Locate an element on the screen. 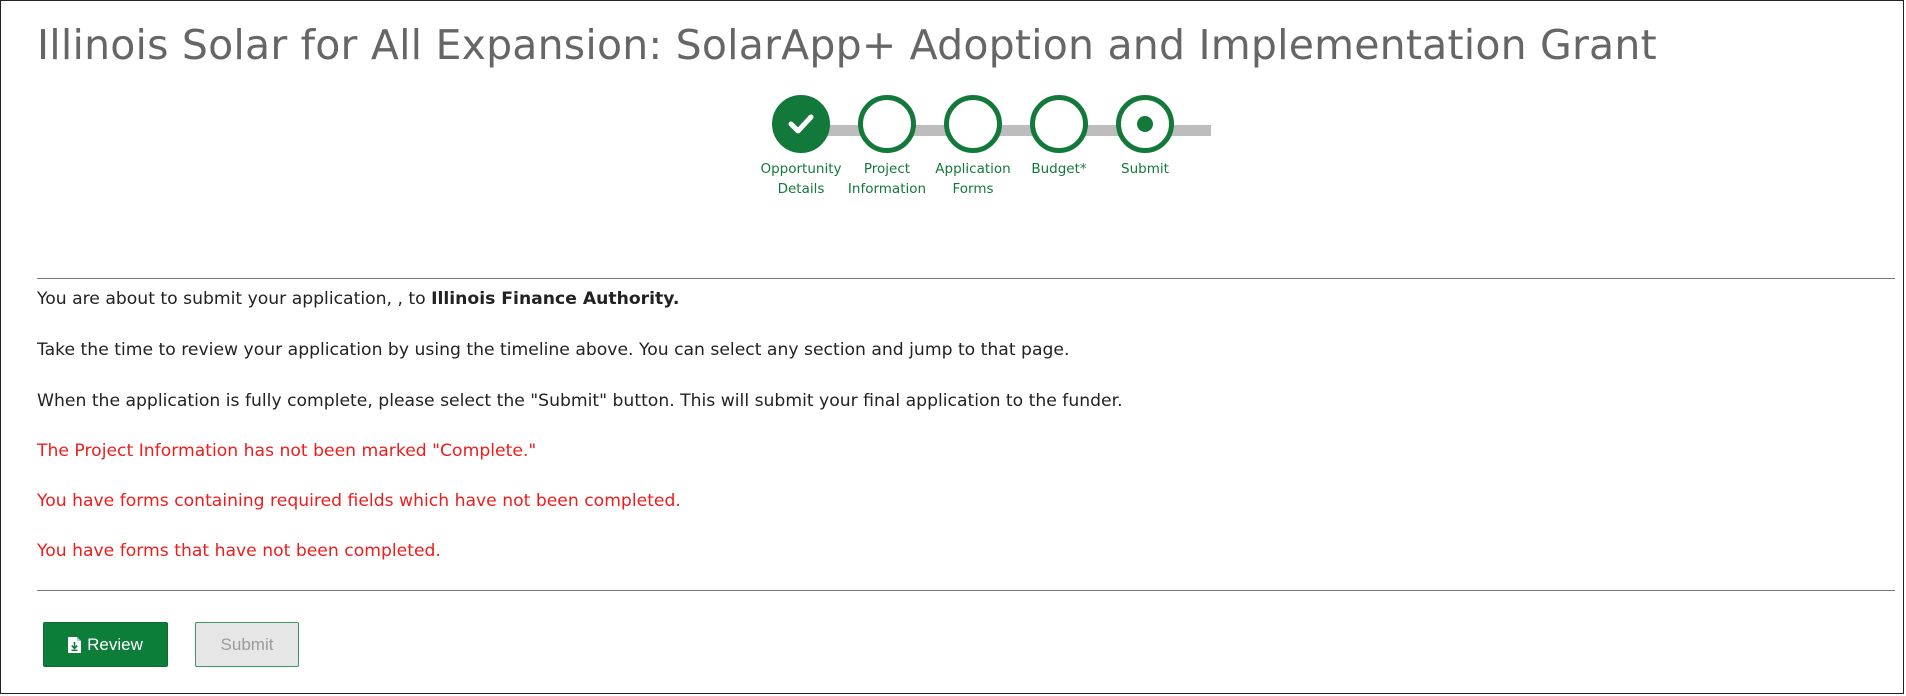 The width and height of the screenshot is (1906, 696). review-button: Review is located at coordinates (105, 644).